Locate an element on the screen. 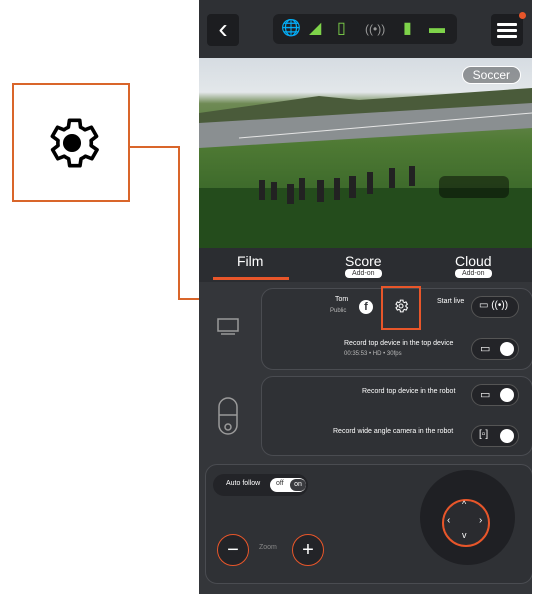 Image resolution: width=537 pixels, height=594 pixels. start-live-button: ▭ ((•)) is located at coordinates (495, 307).